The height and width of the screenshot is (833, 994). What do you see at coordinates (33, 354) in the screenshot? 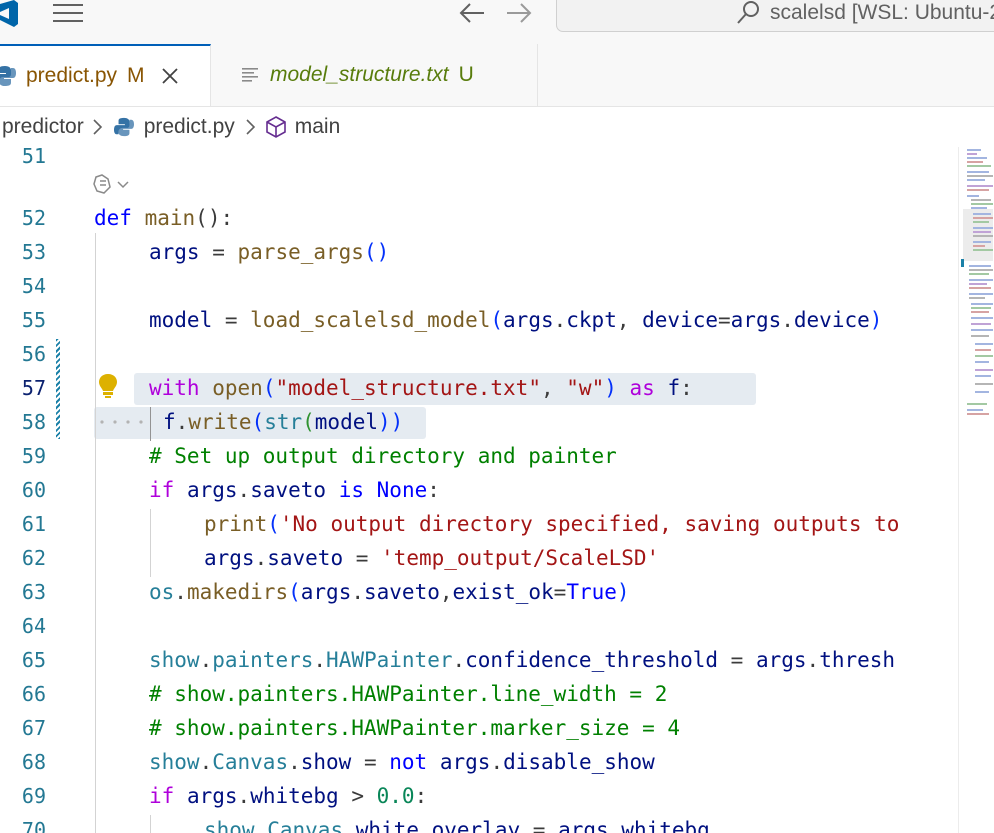
I see `line-number: 56` at bounding box center [33, 354].